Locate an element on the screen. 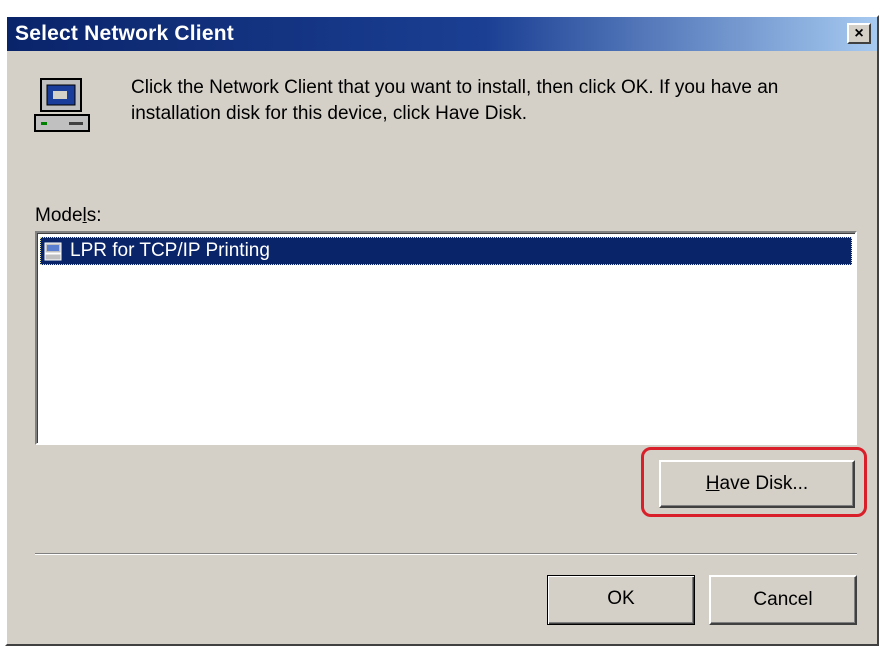 The width and height of the screenshot is (887, 654). window-title: Select Network Client is located at coordinates (124, 33).